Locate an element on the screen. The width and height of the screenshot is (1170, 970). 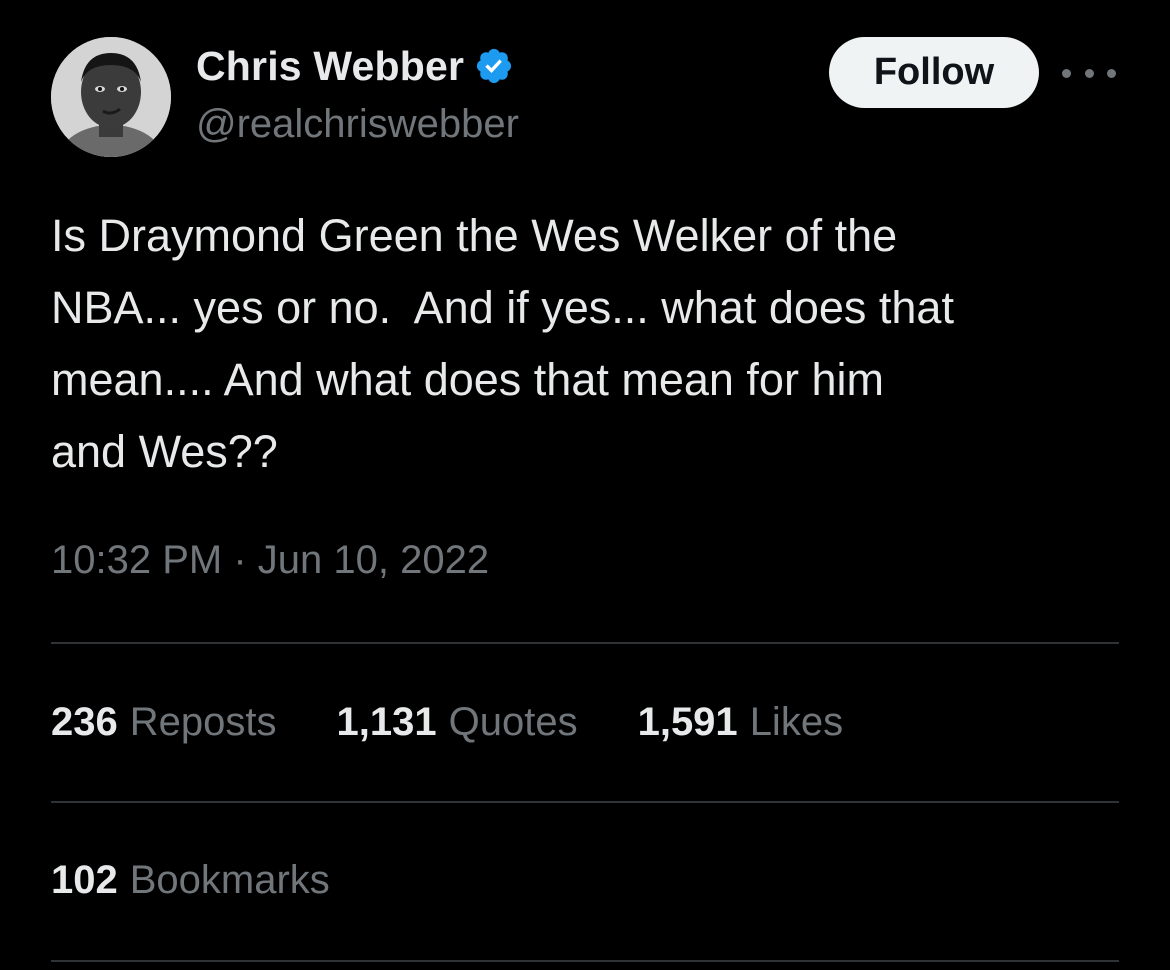
bookmarks-stat: 102 Bookmarks is located at coordinates (190, 880).